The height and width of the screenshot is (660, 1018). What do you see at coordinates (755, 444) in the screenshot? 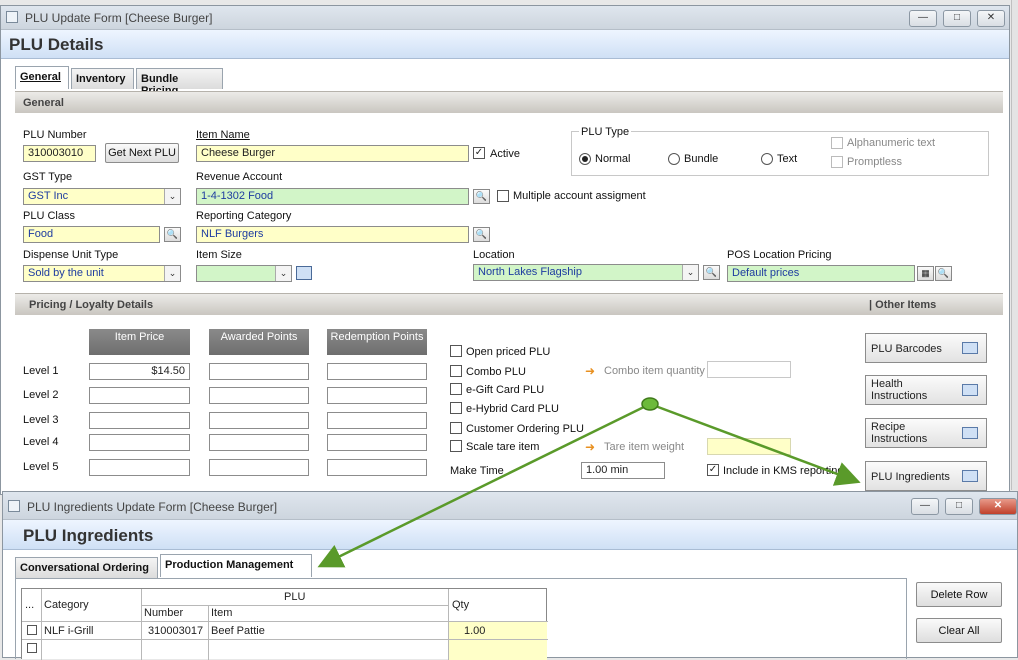
I see `arrow-to-plu-ingredients` at bounding box center [755, 444].